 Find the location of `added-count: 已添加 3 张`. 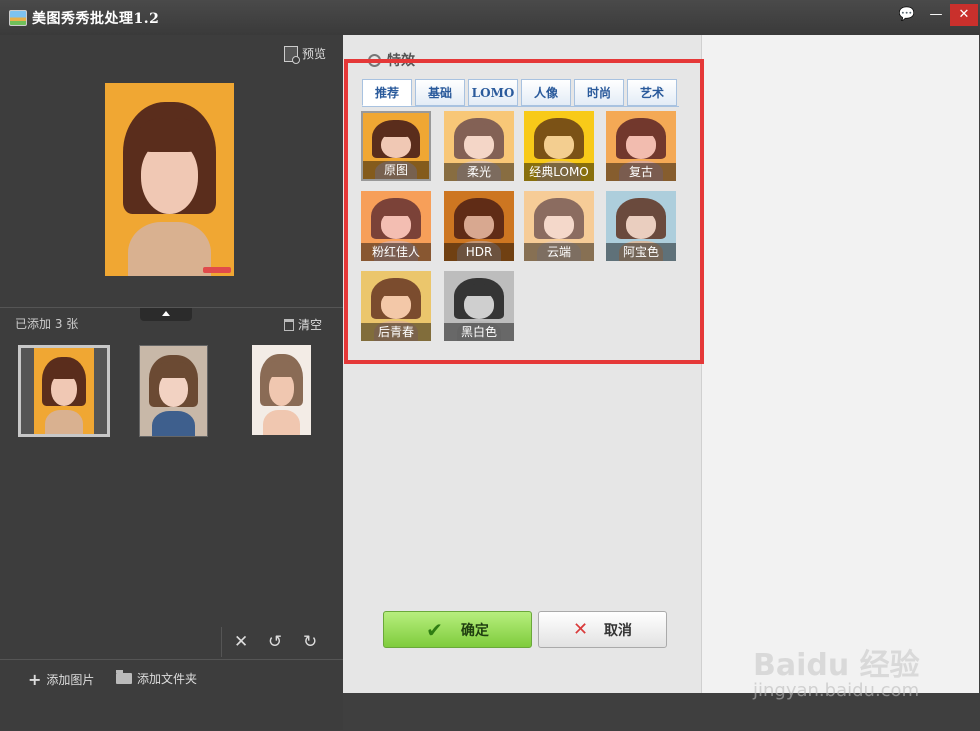

added-count: 已添加 3 张 is located at coordinates (47, 324).